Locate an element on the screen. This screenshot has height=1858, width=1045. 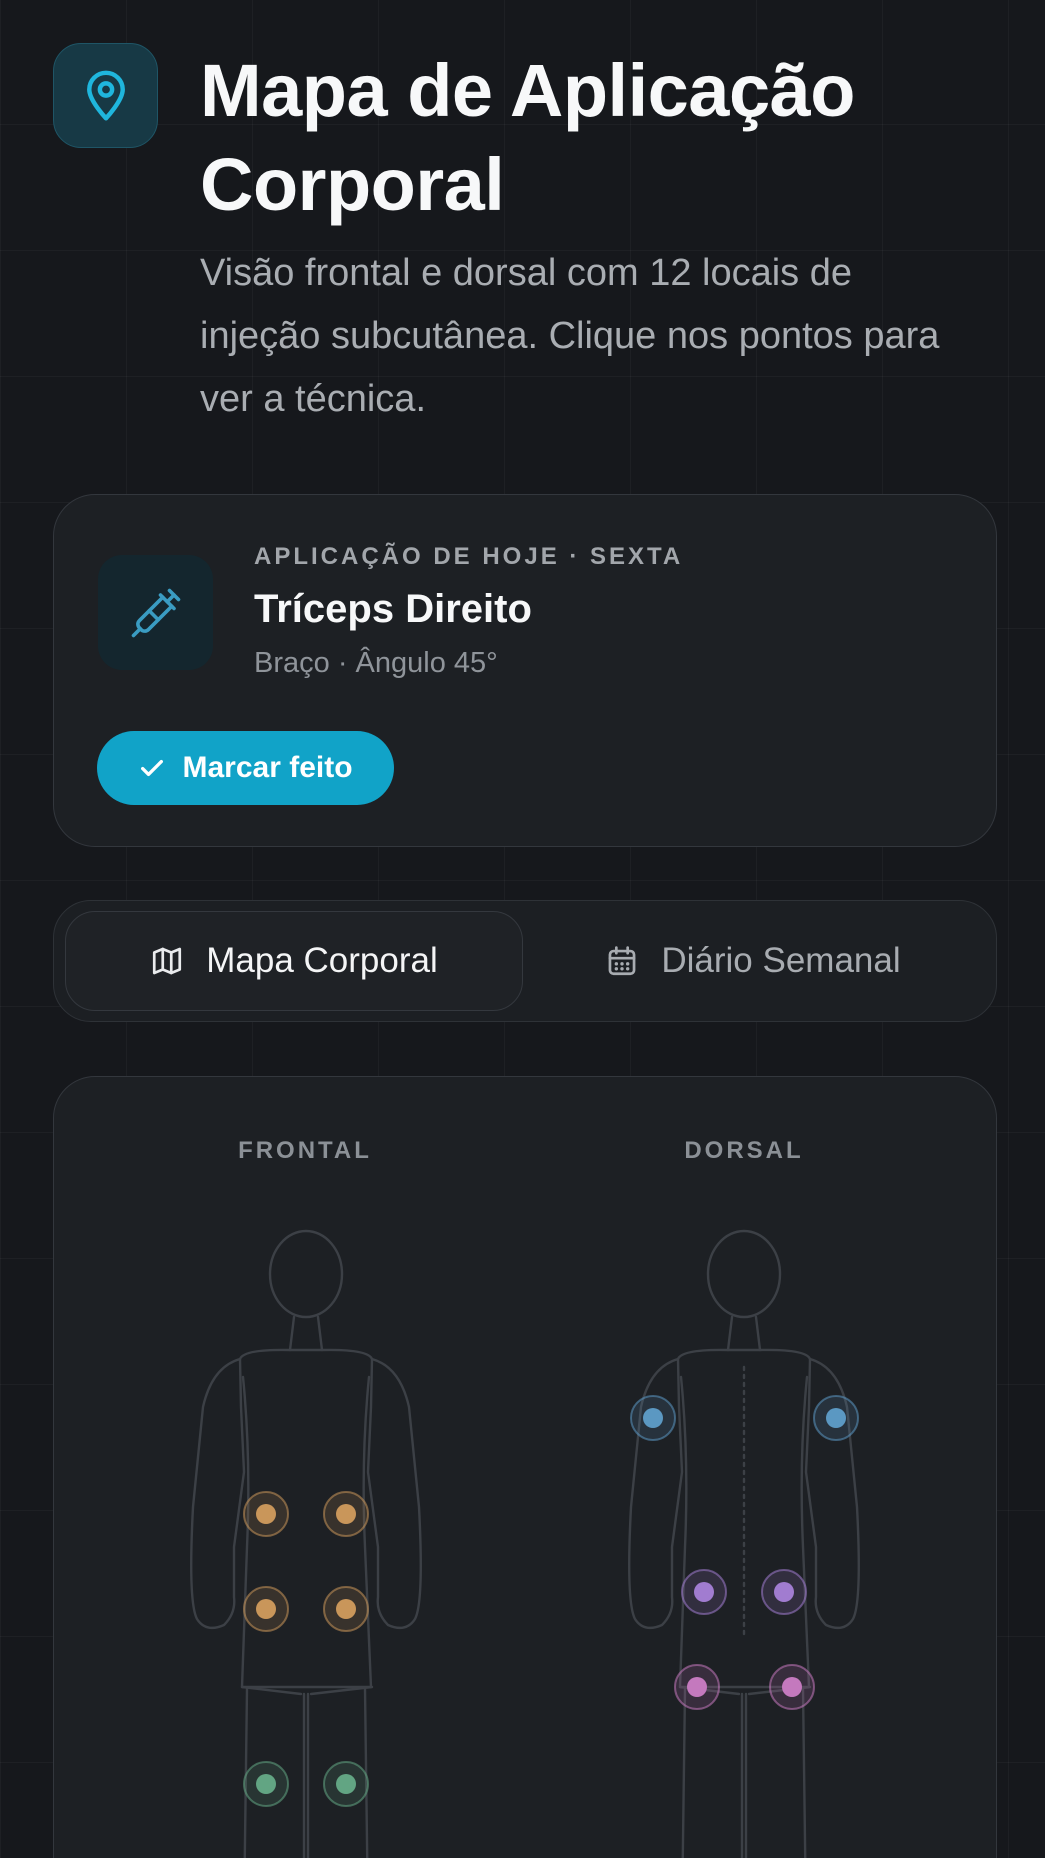
syringe-icon is located at coordinates (155, 612).